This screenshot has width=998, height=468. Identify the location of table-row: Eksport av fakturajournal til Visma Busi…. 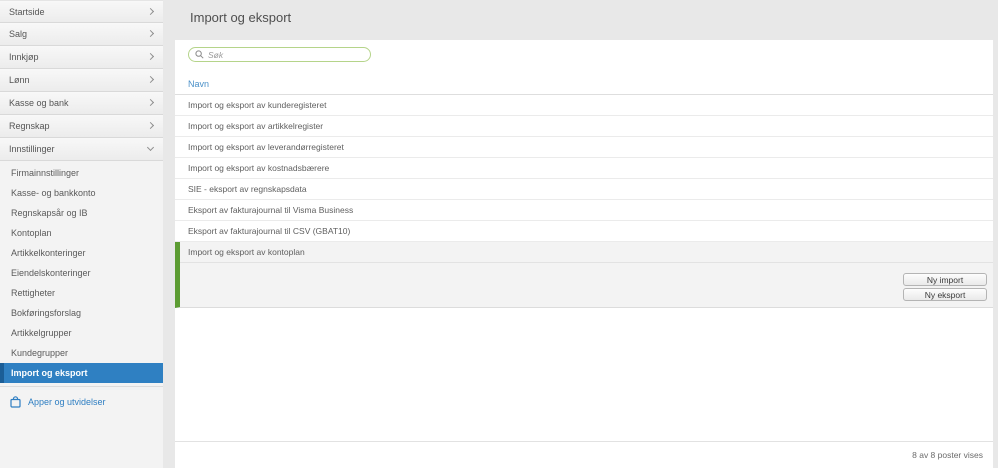
(584, 210).